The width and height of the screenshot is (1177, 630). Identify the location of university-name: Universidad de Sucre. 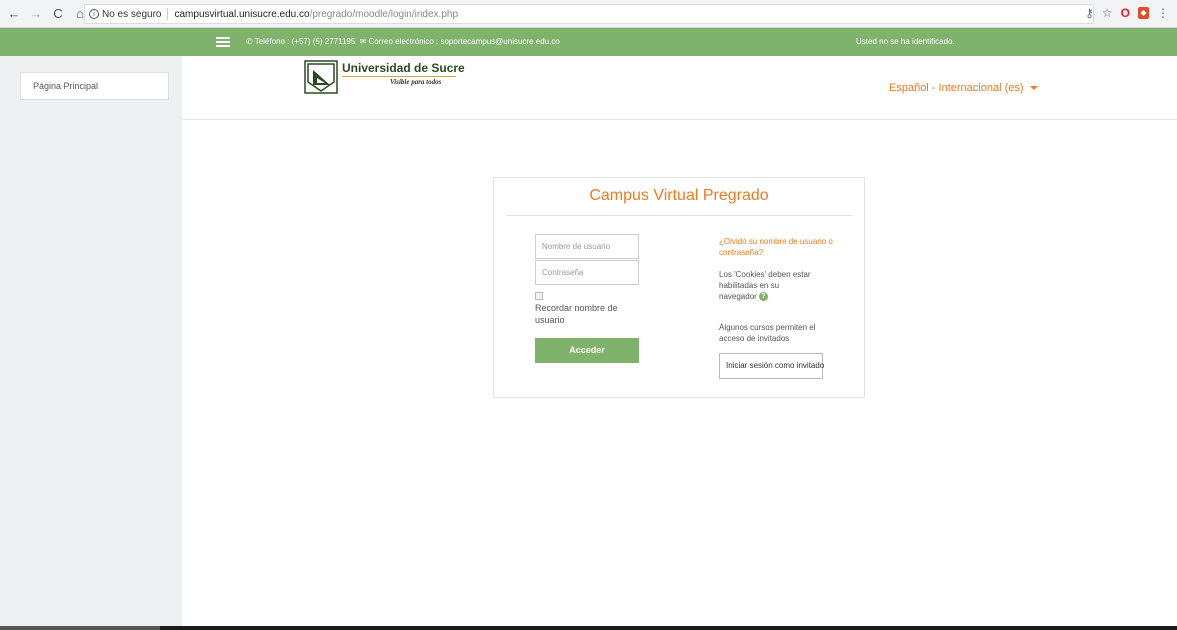
(403, 68).